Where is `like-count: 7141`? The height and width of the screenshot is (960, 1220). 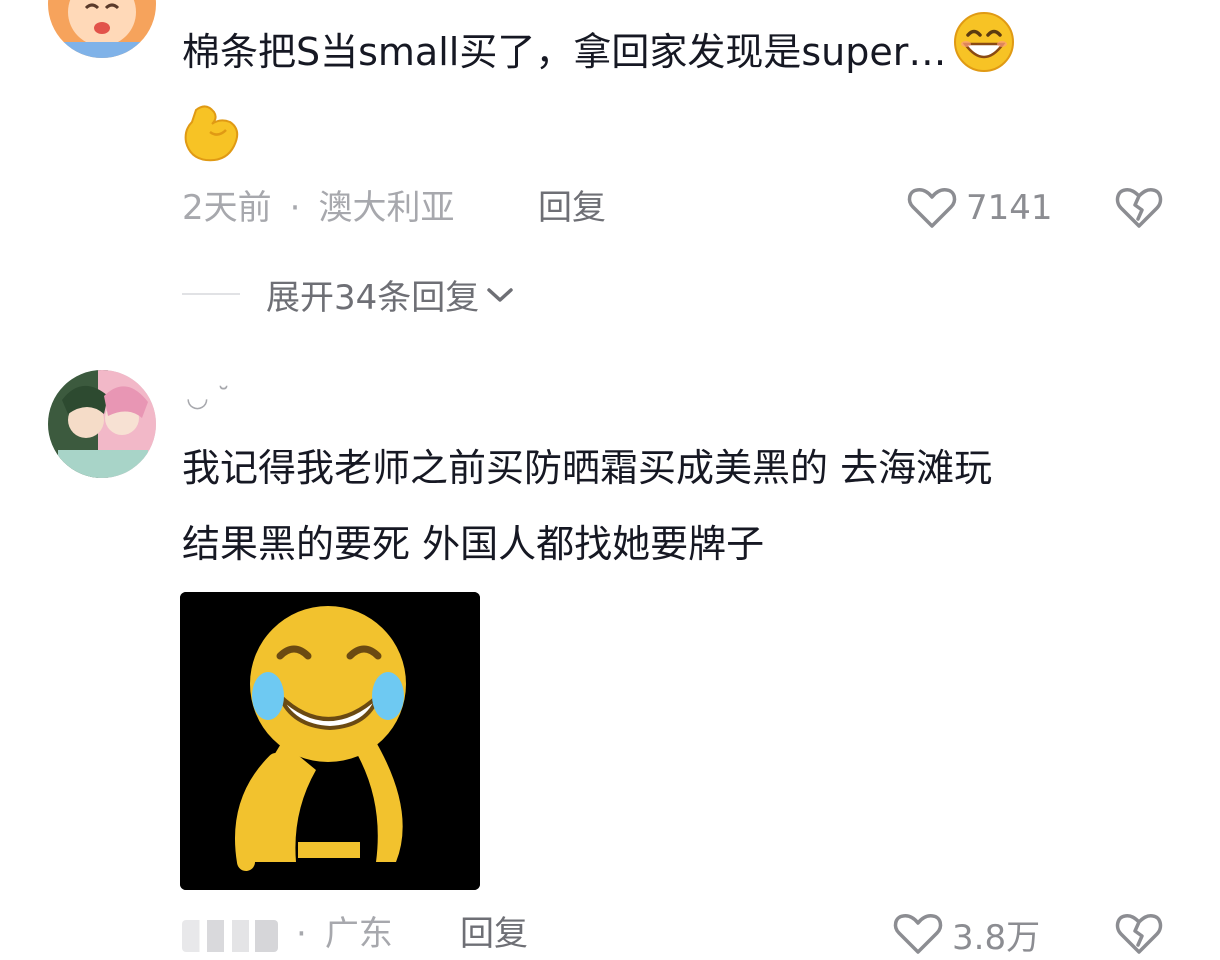
like-count: 7141 is located at coordinates (1009, 208).